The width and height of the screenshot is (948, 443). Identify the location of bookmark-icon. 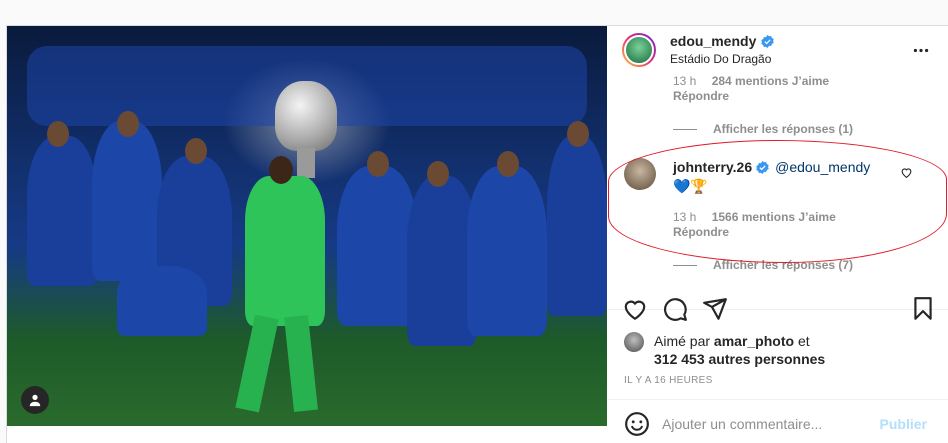
(923, 309).